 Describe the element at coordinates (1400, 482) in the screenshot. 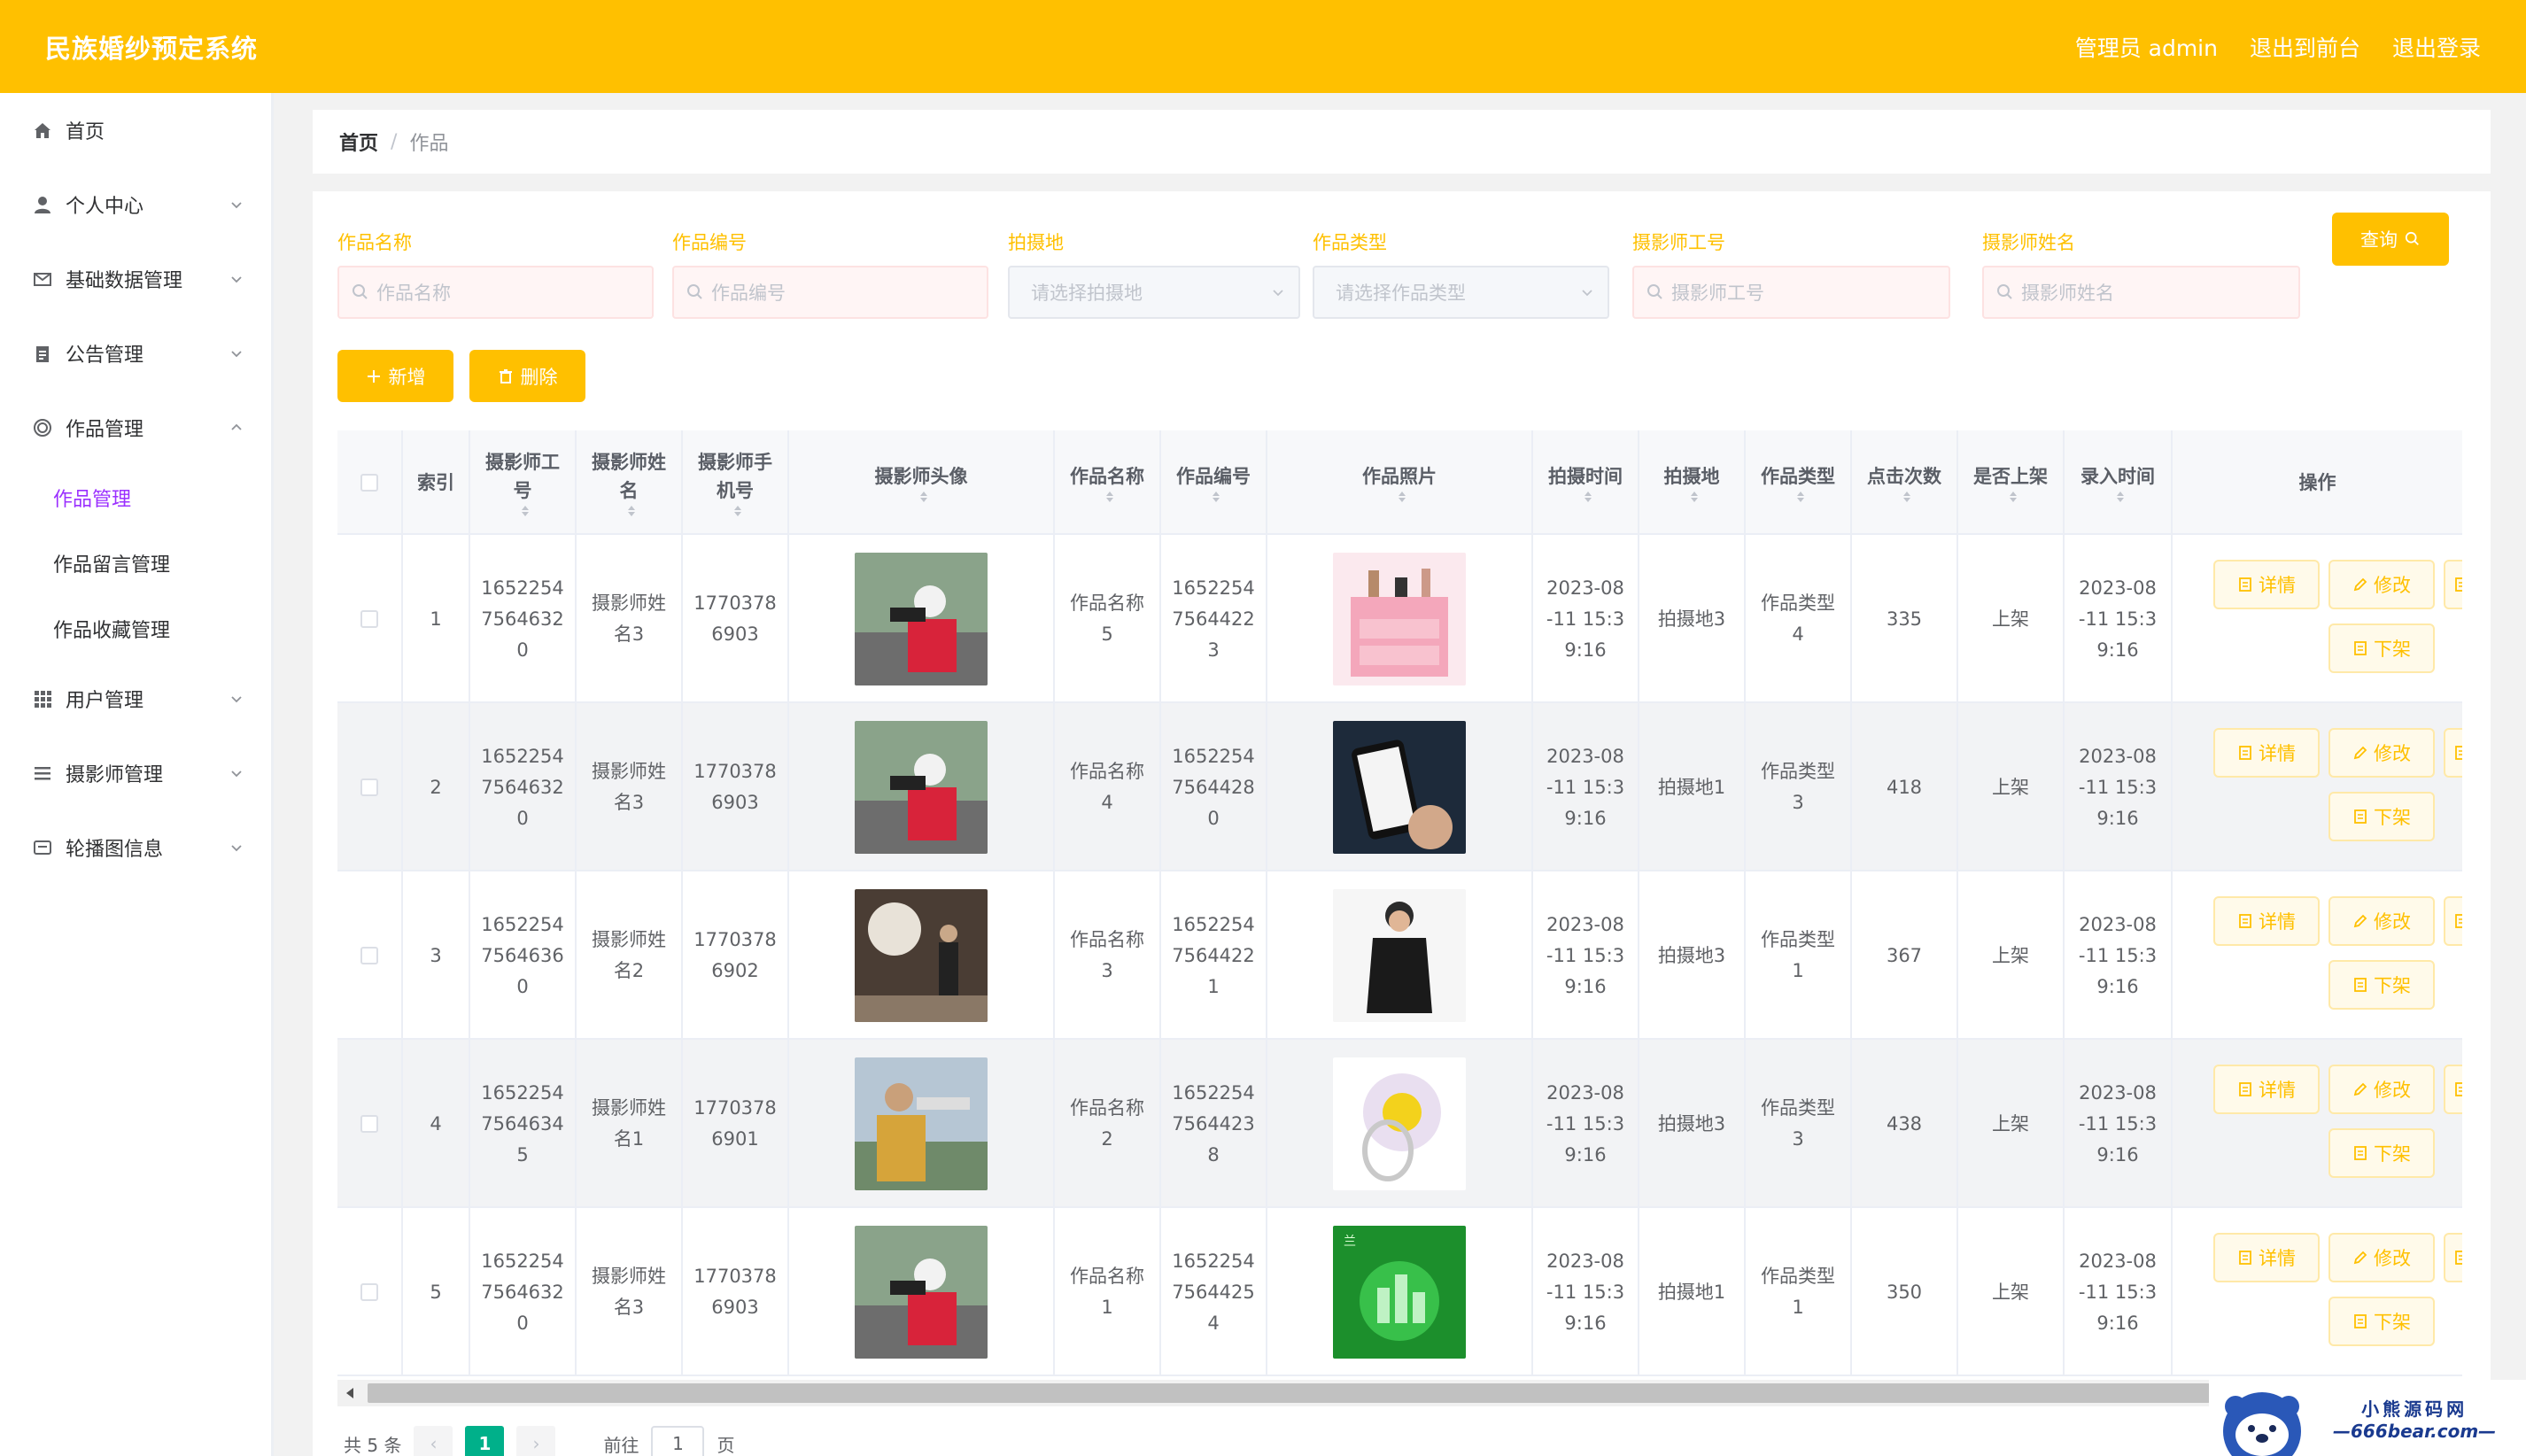

I see `header-work-photo: 作品照片` at that location.